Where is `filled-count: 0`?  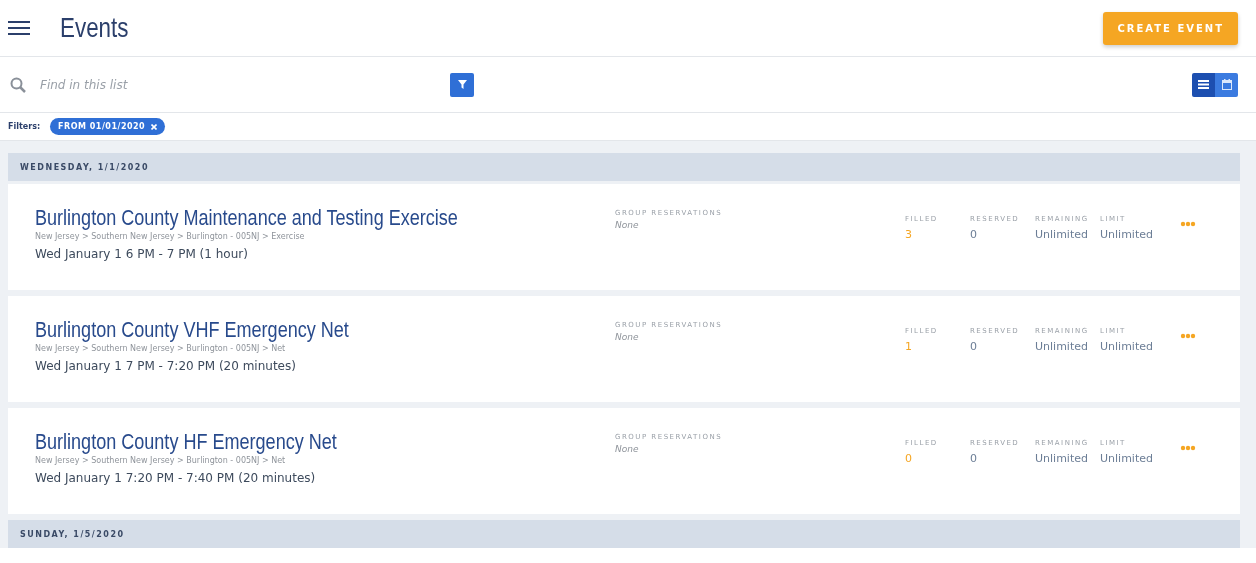 filled-count: 0 is located at coordinates (909, 458).